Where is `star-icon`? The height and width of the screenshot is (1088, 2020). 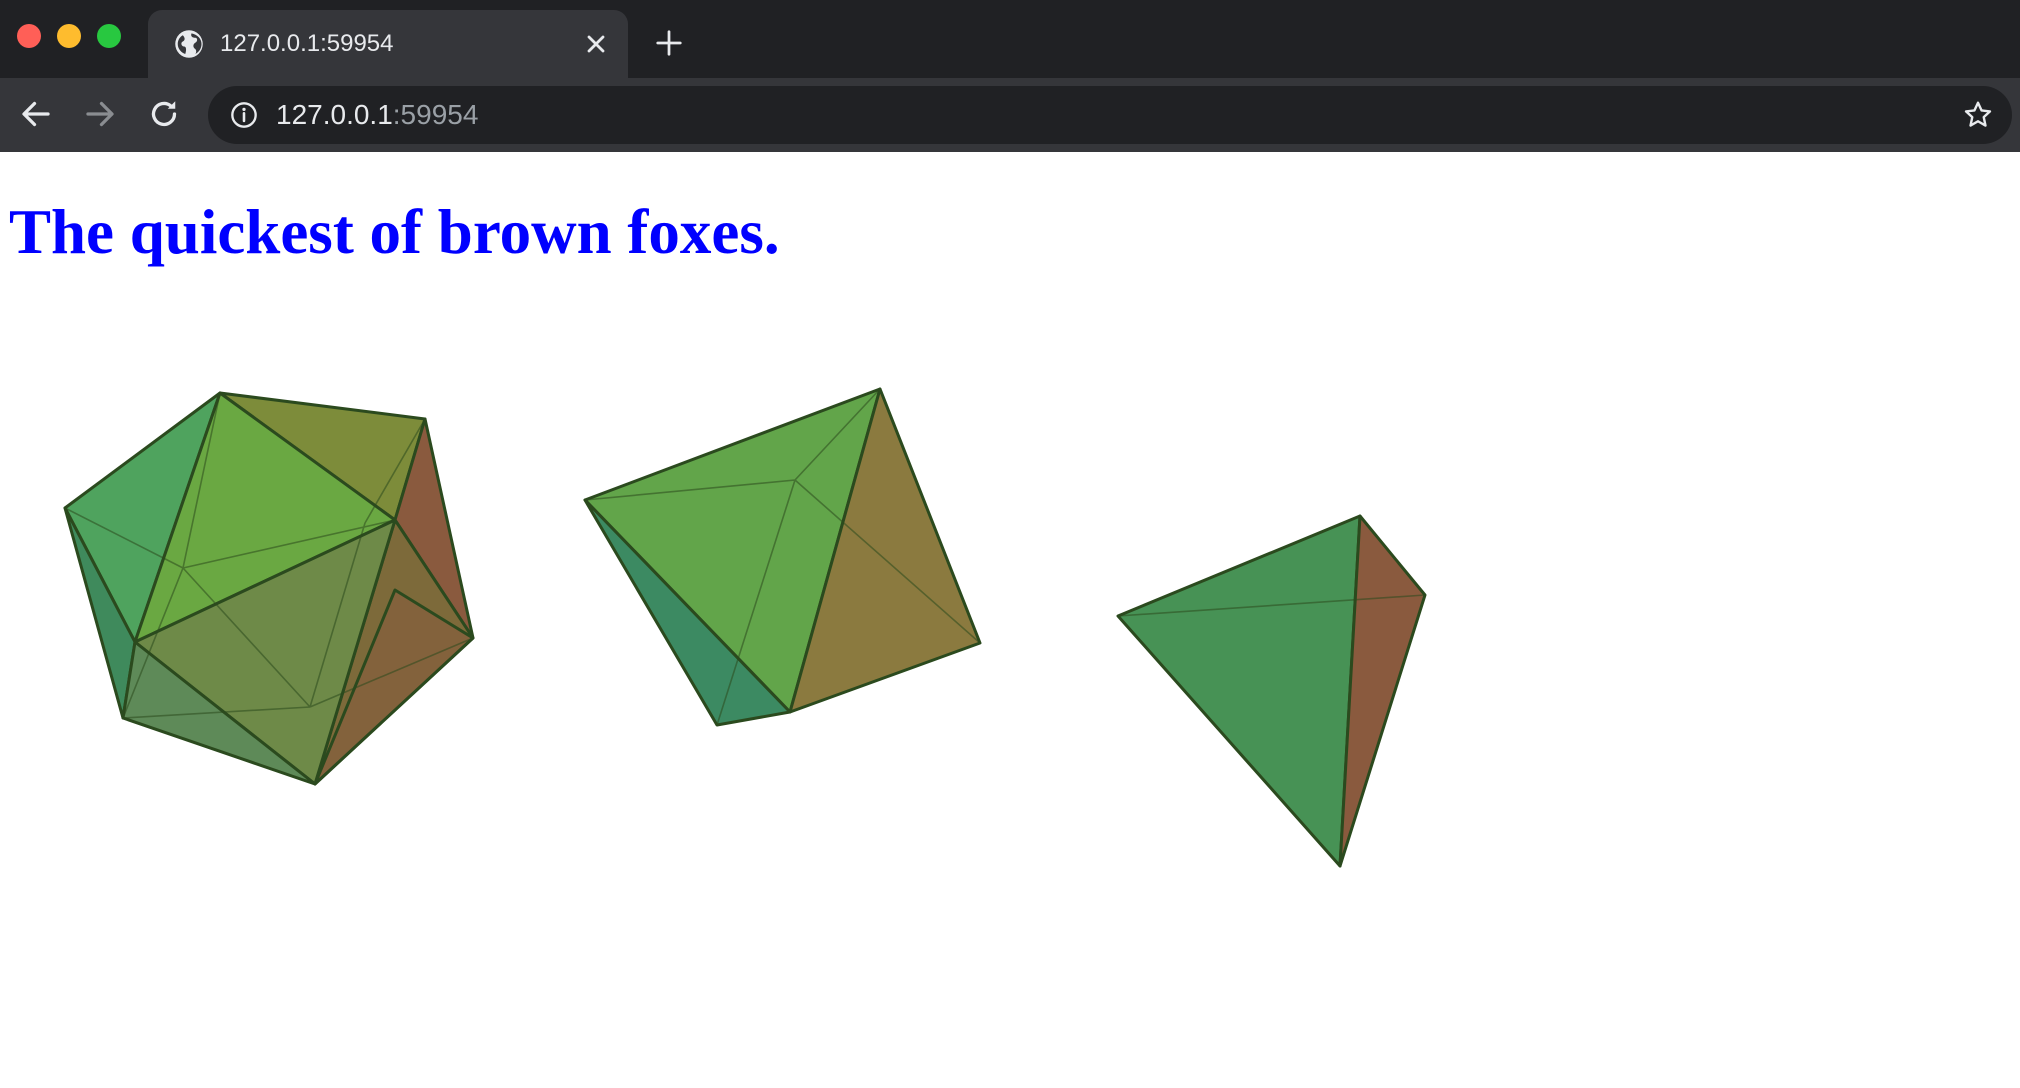 star-icon is located at coordinates (1978, 115).